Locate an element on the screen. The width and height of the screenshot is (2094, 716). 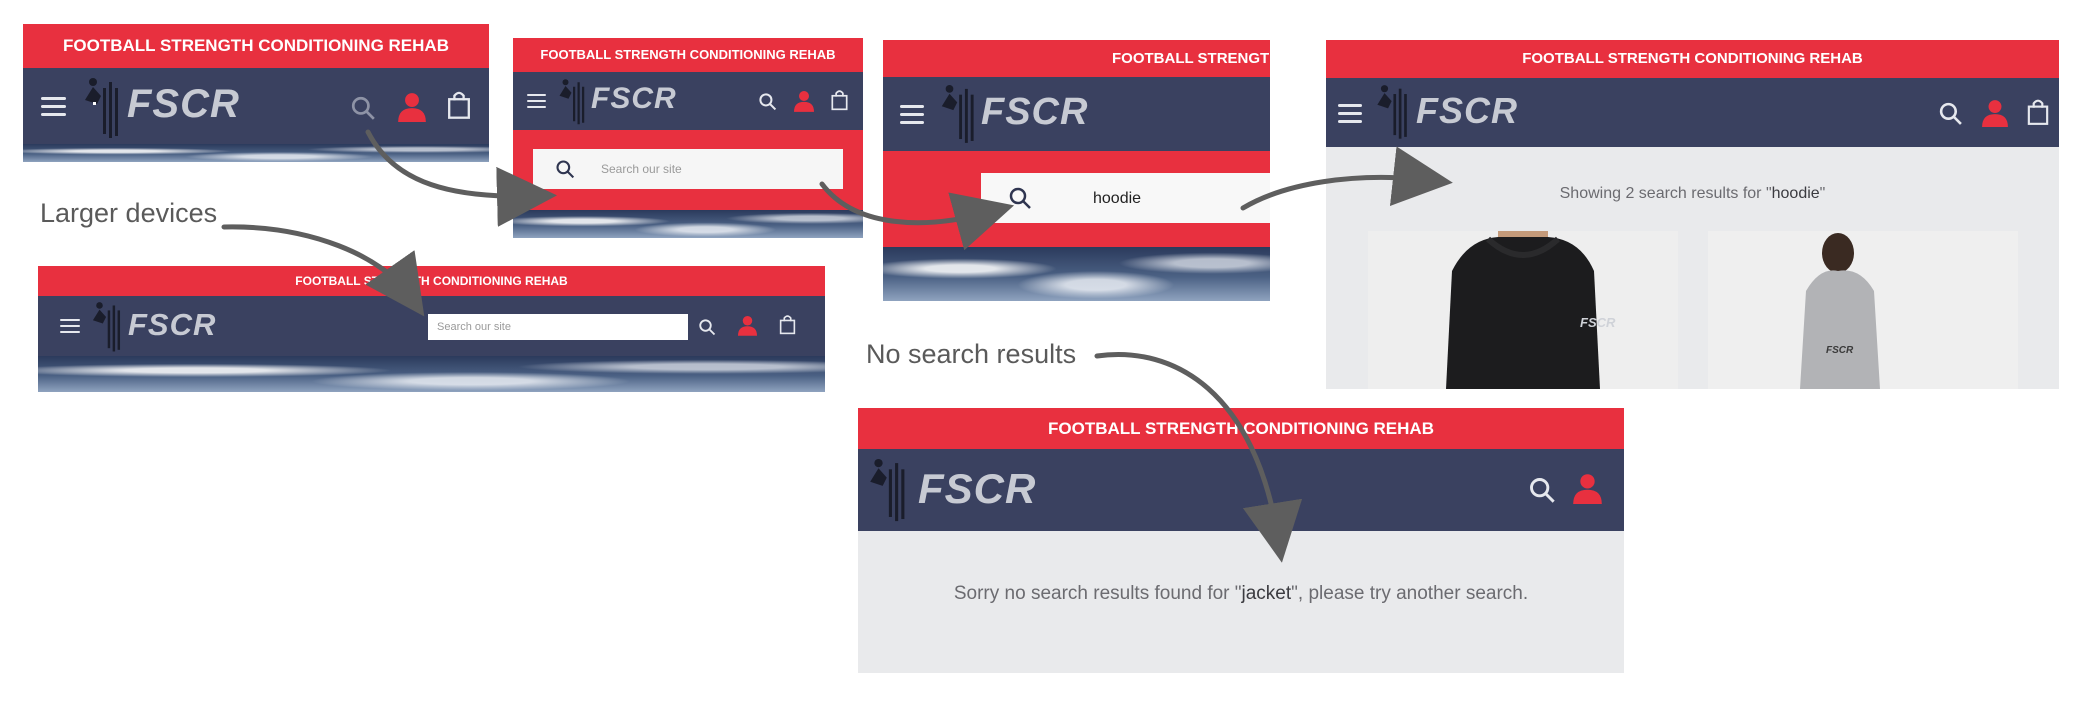
results-summary: Showing 2 search results for "hoodie" is located at coordinates (1692, 193).